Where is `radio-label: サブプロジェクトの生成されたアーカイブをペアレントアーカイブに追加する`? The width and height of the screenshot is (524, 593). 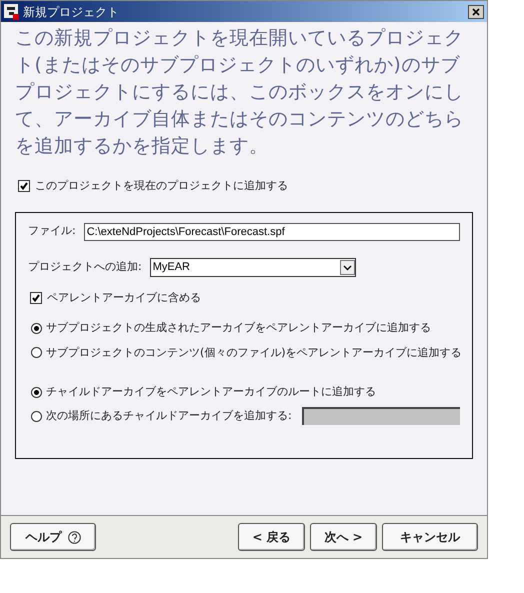 radio-label: サブプロジェクトの生成されたアーカイブをペアレントアーカイブに追加する is located at coordinates (238, 328).